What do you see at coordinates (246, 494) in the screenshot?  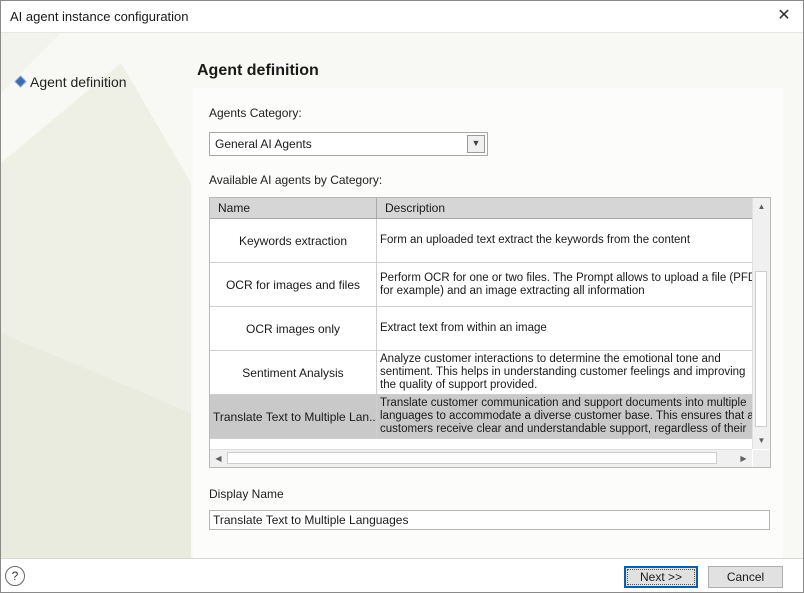 I see `display-name-label: Display Name` at bounding box center [246, 494].